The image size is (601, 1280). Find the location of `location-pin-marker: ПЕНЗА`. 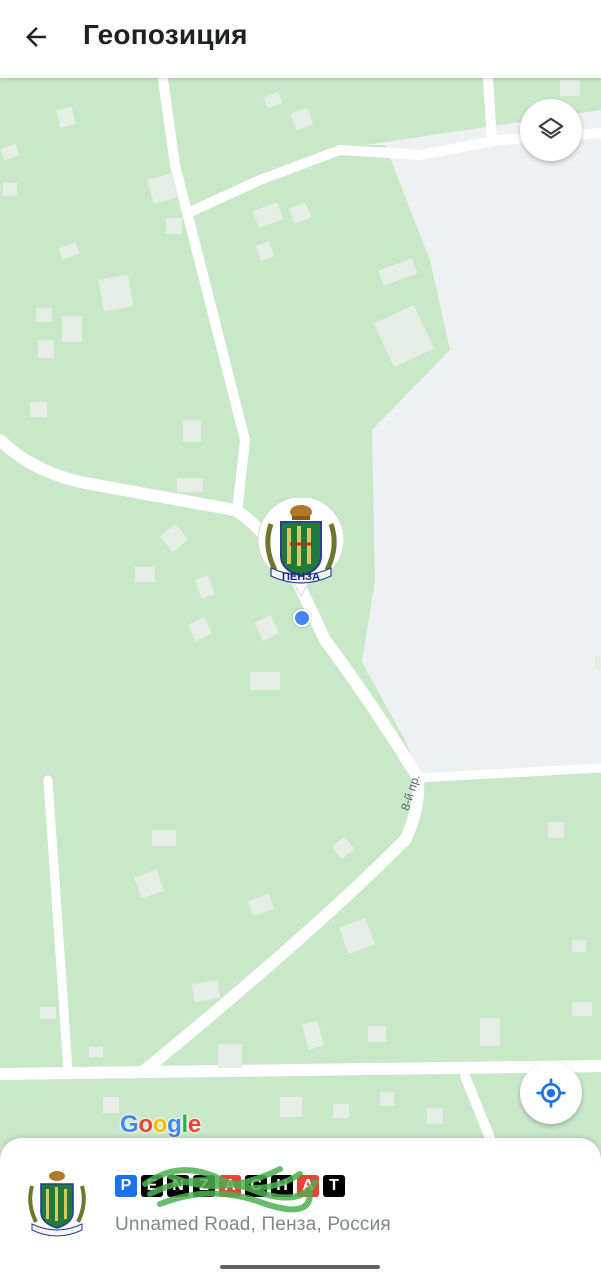

location-pin-marker: ПЕНЗА is located at coordinates (301, 547).